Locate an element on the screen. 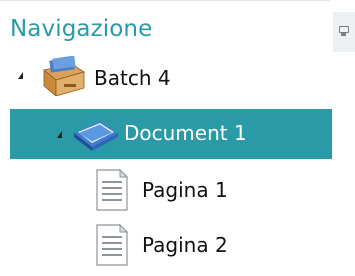  tree-item-label: Batch 4 is located at coordinates (132, 78).